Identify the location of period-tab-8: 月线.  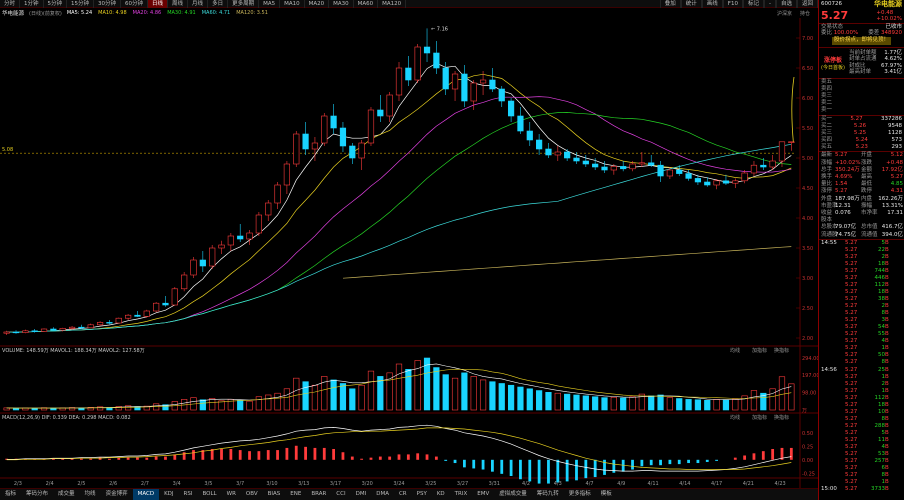
(198, 4).